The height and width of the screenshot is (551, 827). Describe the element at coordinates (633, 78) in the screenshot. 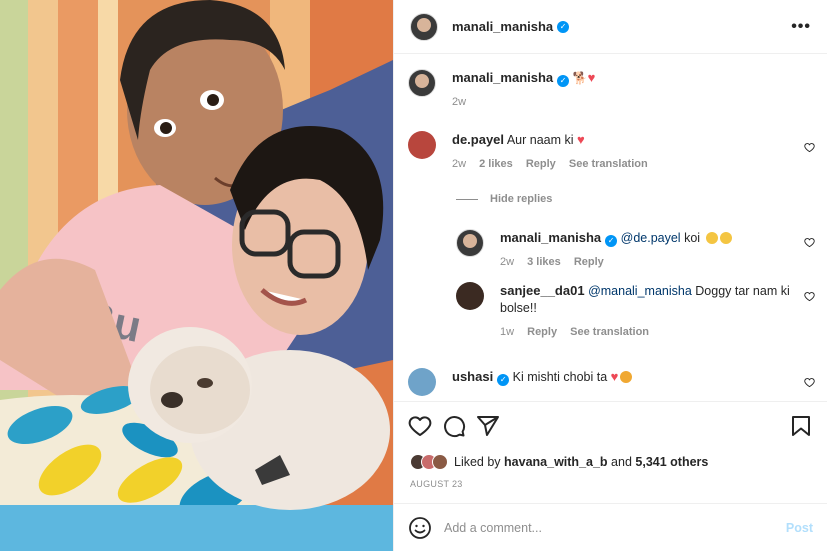

I see `caption-text: manali_manisha ✓ 🐕♥` at that location.